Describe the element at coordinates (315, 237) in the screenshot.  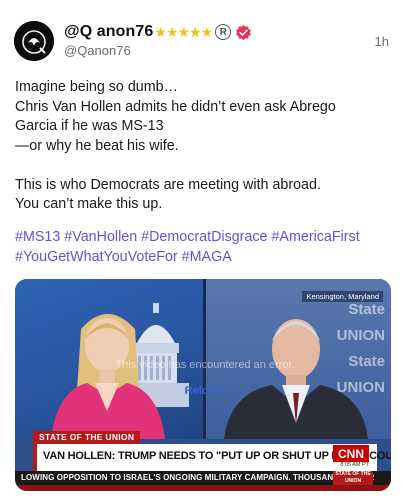
I see `hashtag-link: #AmericaFirst` at that location.